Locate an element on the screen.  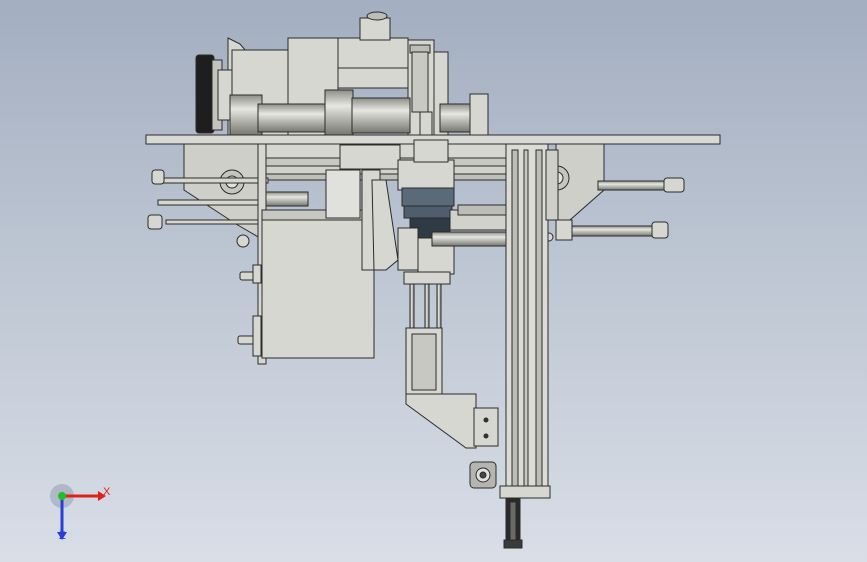
x-axis-label: X is located at coordinates (107, 492).